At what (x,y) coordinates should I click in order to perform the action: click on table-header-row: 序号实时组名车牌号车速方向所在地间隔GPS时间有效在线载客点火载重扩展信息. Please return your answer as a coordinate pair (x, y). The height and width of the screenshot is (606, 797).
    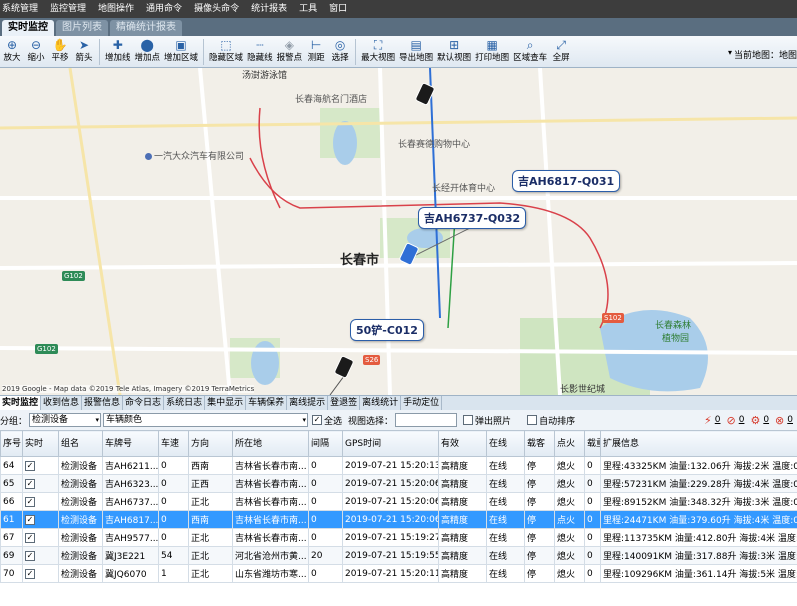
    Looking at the image, I should click on (398, 443).